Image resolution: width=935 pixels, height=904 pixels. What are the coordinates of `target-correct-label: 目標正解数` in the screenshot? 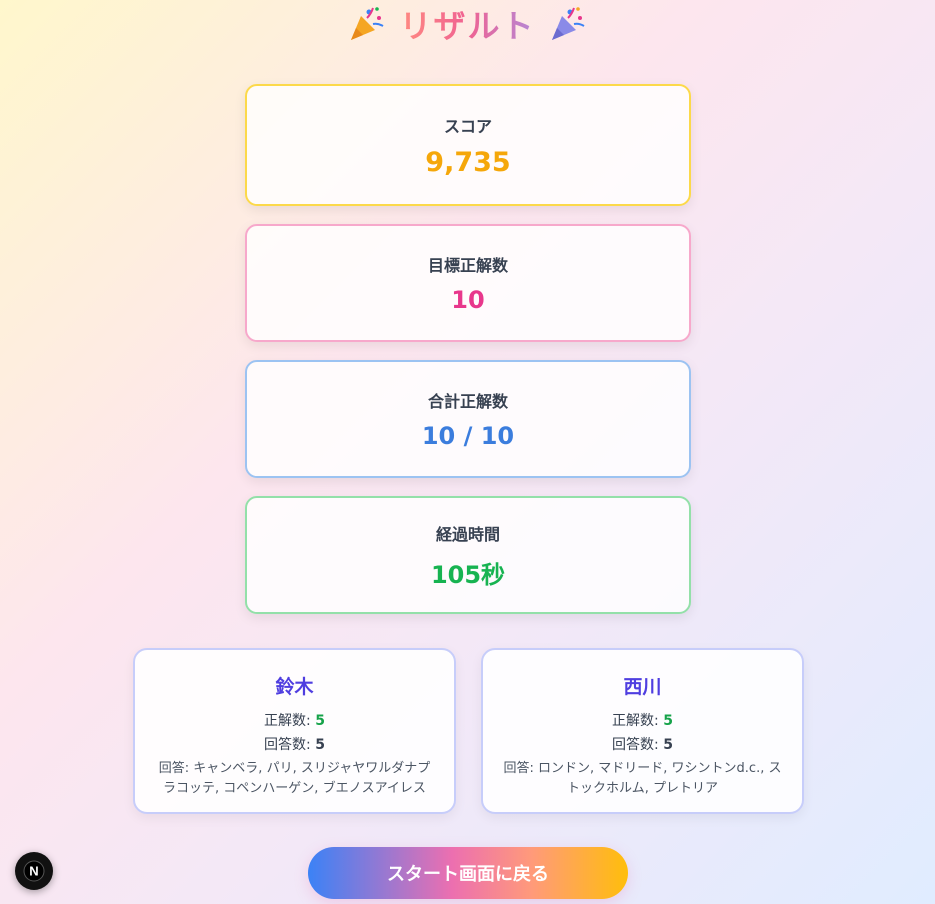 It's located at (467, 265).